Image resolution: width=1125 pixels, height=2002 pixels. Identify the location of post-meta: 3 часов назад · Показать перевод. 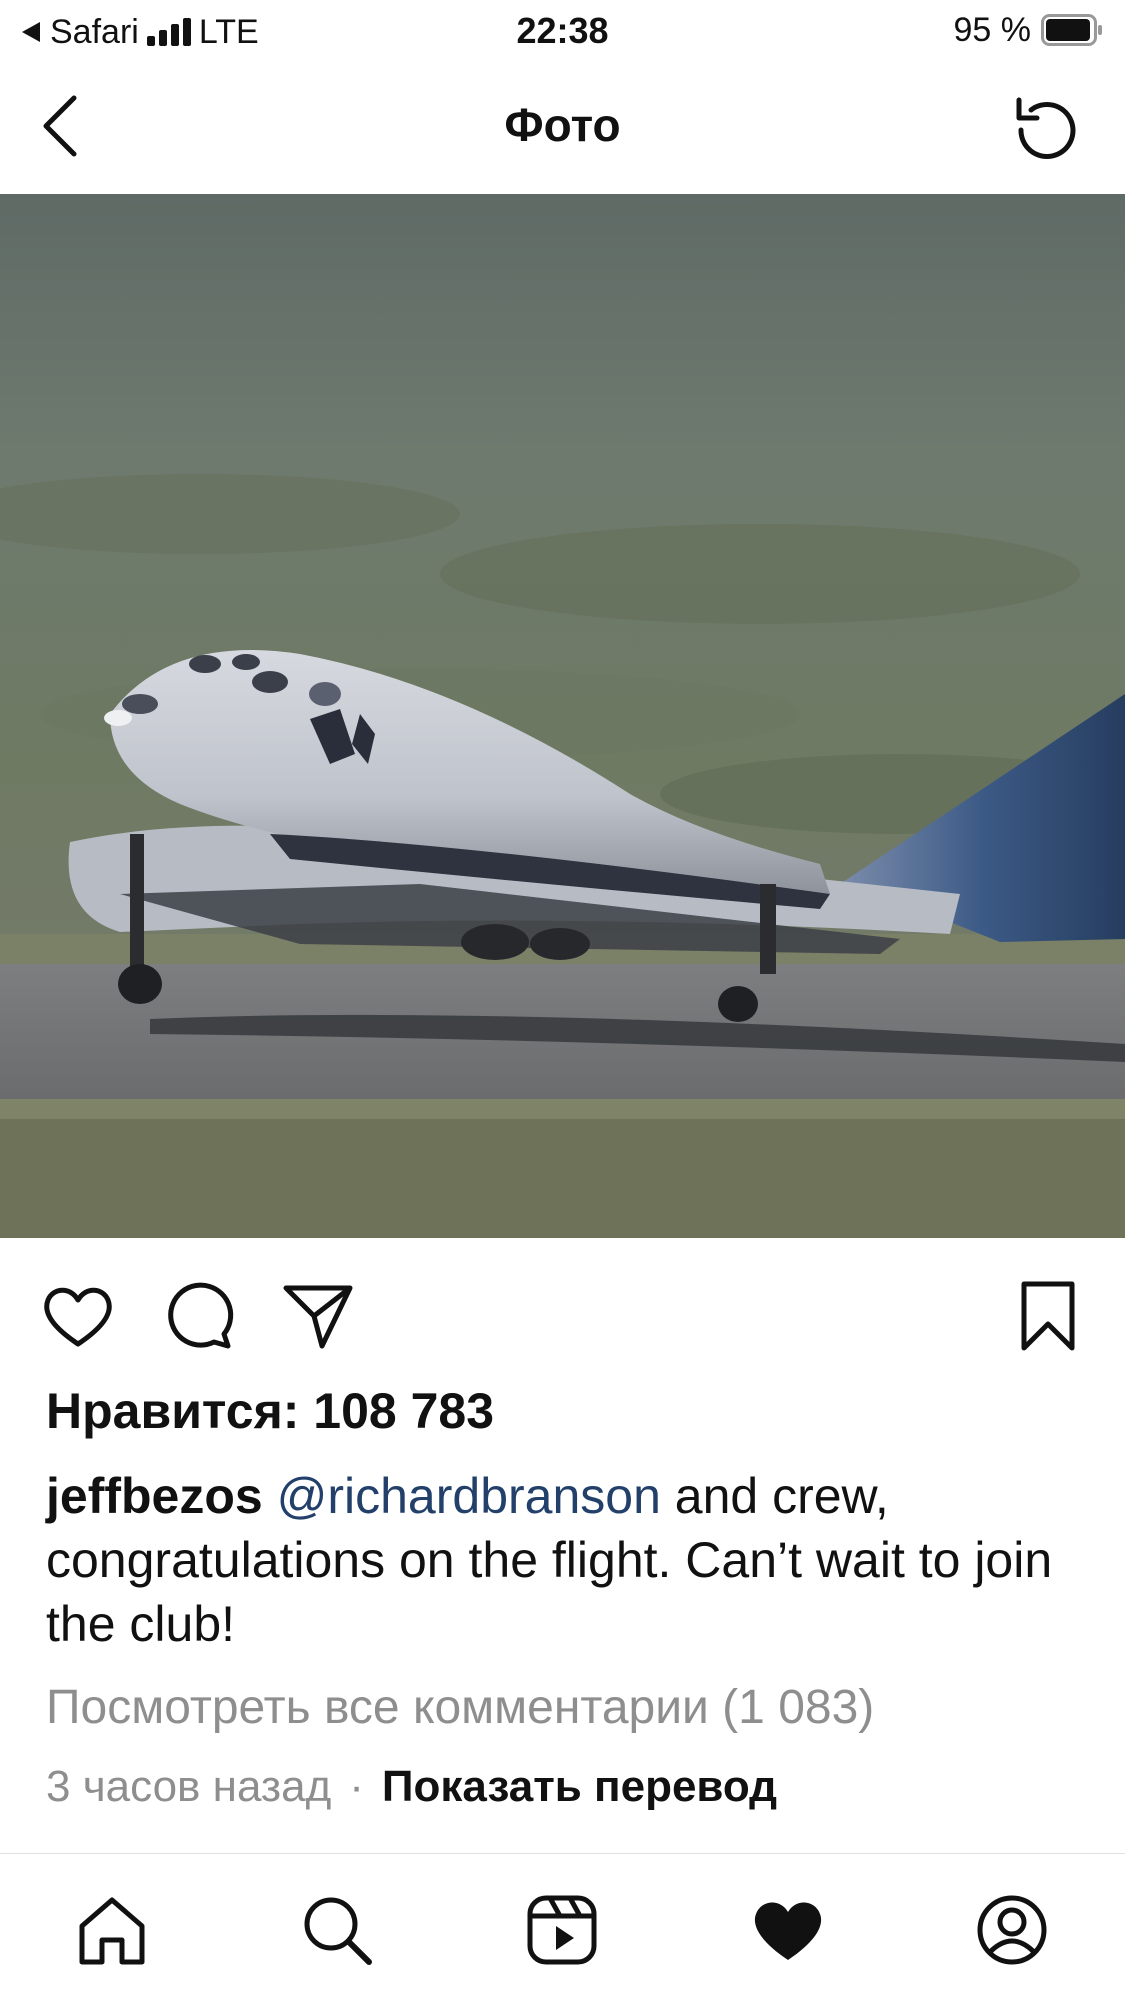
(411, 1787).